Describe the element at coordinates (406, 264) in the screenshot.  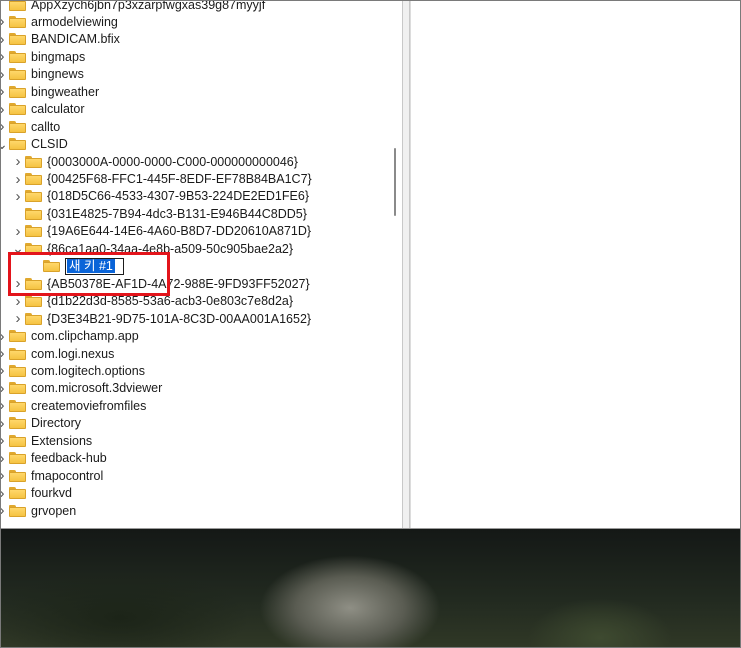
I see `pane-splitter` at that location.